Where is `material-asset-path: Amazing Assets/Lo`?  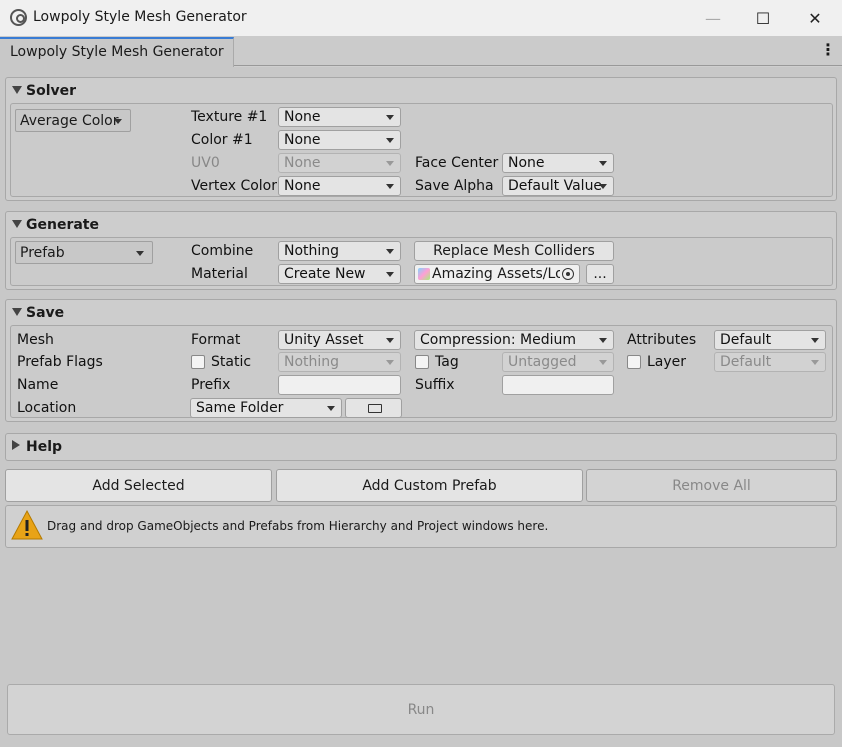
material-asset-path: Amazing Assets/Lo is located at coordinates (496, 274).